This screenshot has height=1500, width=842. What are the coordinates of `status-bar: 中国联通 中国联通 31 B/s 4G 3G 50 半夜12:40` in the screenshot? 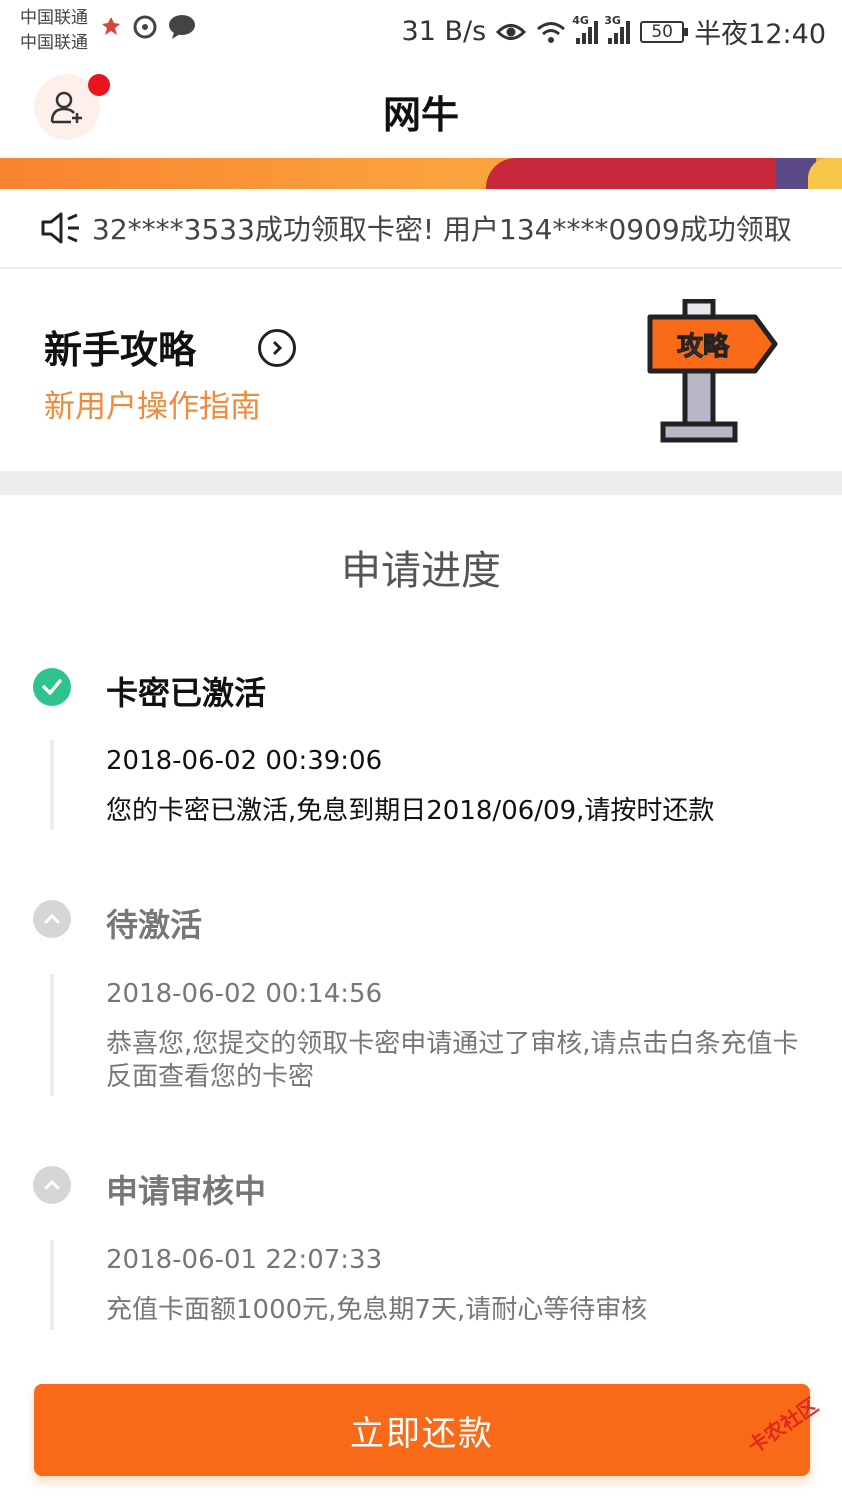 It's located at (421, 31).